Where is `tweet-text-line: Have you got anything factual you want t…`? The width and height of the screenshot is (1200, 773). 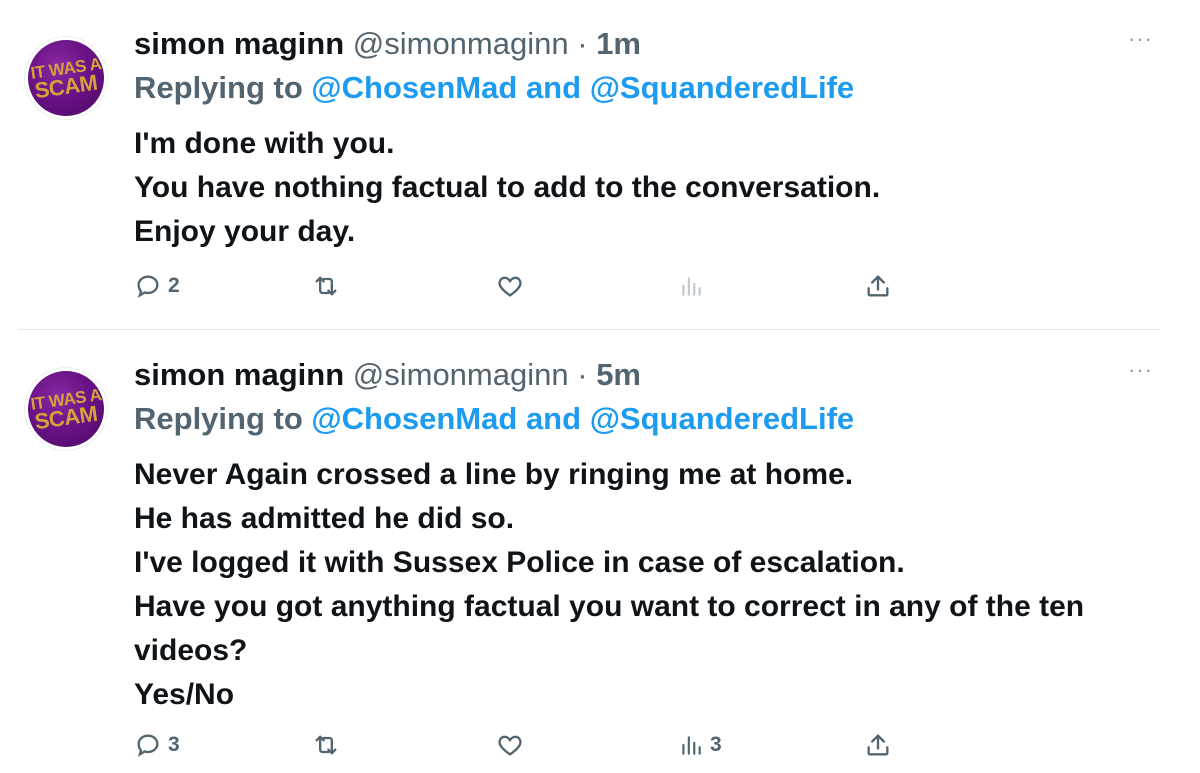
tweet-text-line: Have you got anything factual you want t… is located at coordinates (609, 606).